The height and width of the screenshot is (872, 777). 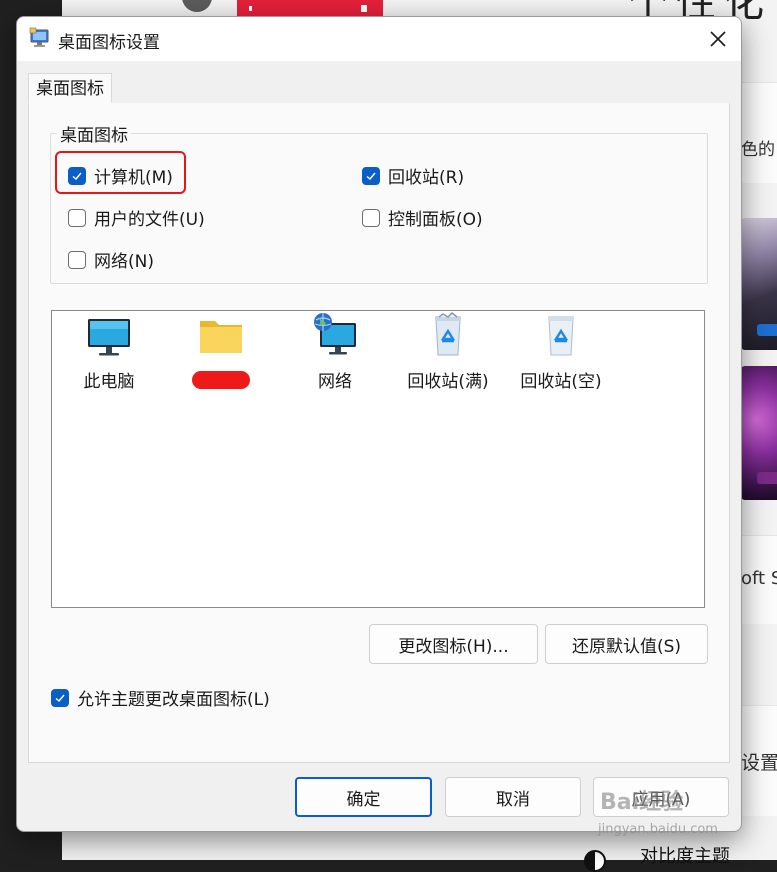 I want to click on settings-panel-store-label: oft St, so click(x=759, y=578).